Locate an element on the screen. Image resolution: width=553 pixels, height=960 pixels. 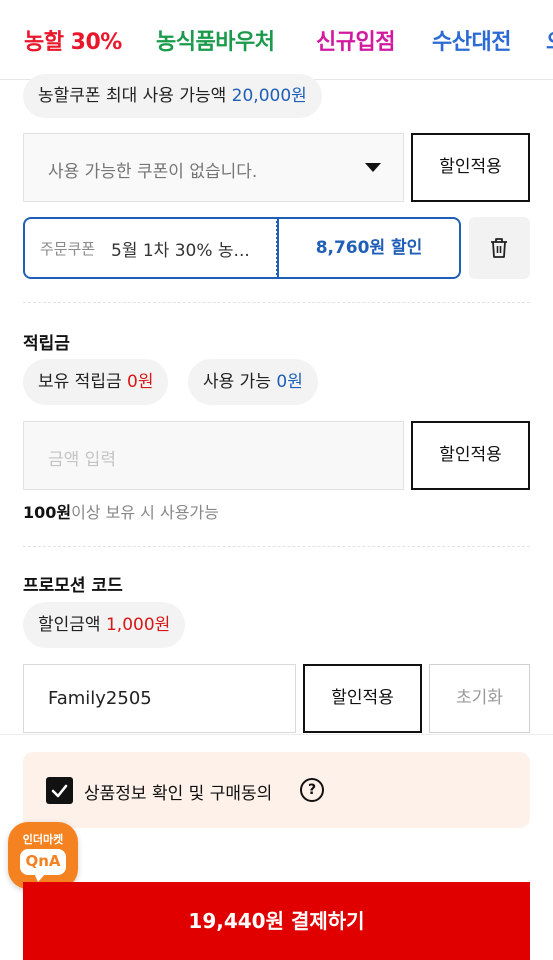
pay-button-label: 19,440원 결제하기 is located at coordinates (276, 921).